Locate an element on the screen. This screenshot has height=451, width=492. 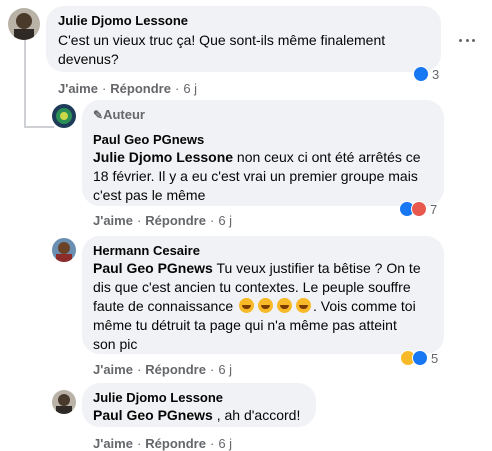
mention-link: Julie Djomo Lessone is located at coordinates (163, 157).